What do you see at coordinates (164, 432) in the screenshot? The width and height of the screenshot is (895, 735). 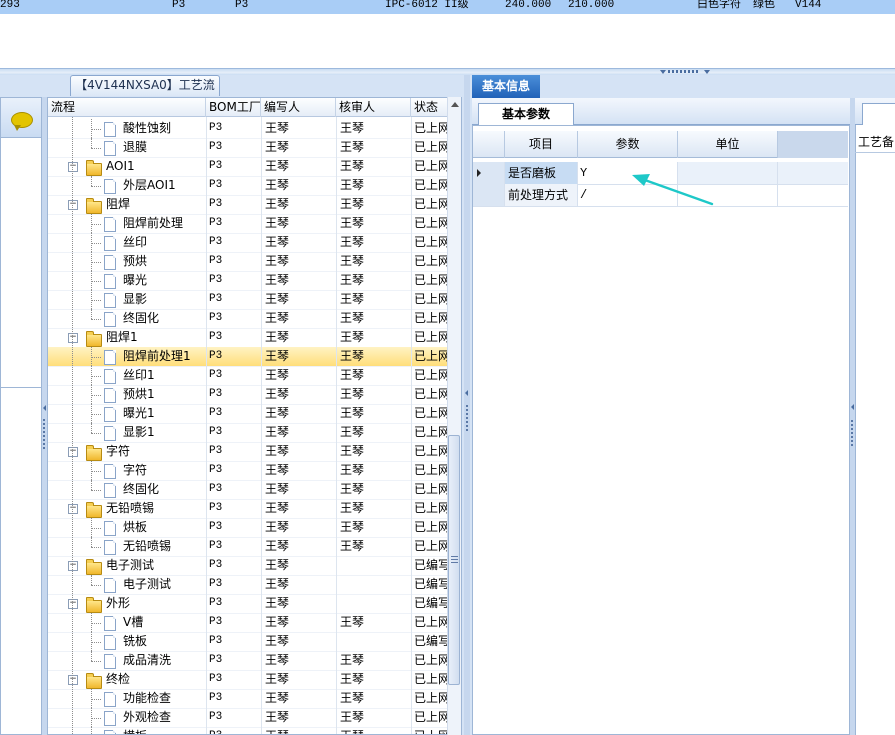 I see `tree-node-label: 显影1` at bounding box center [164, 432].